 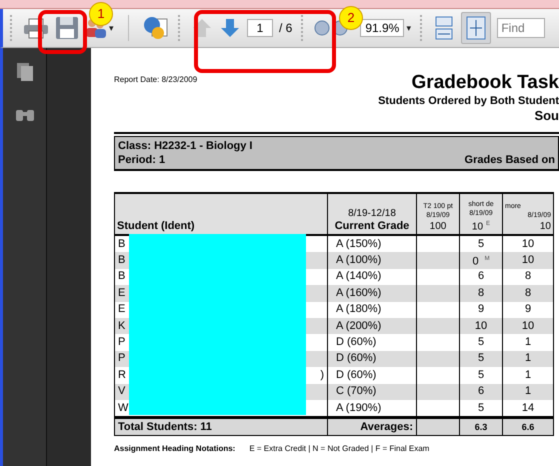 I want to click on report-subtitle: Students Ordered by Both Student, so click(x=468, y=101).